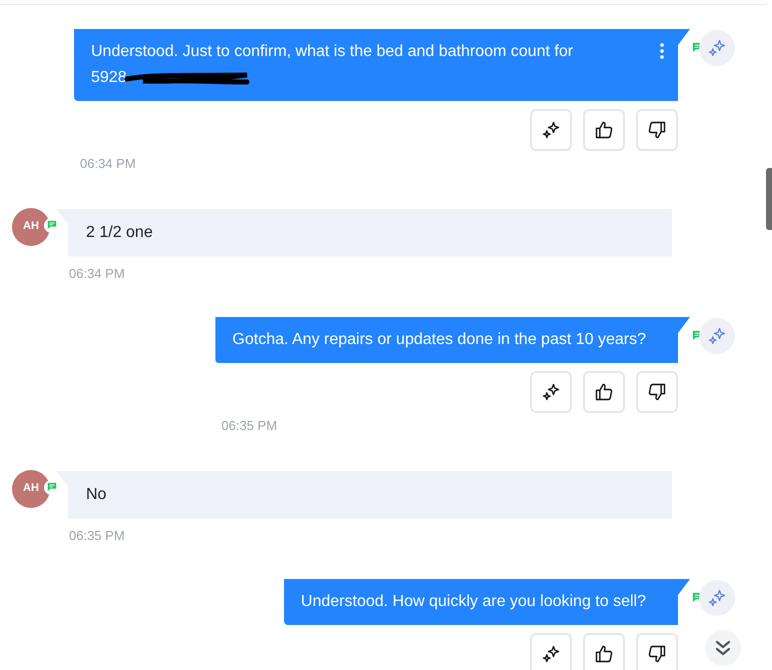 This screenshot has height=670, width=772. I want to click on message-text: No, so click(96, 494).